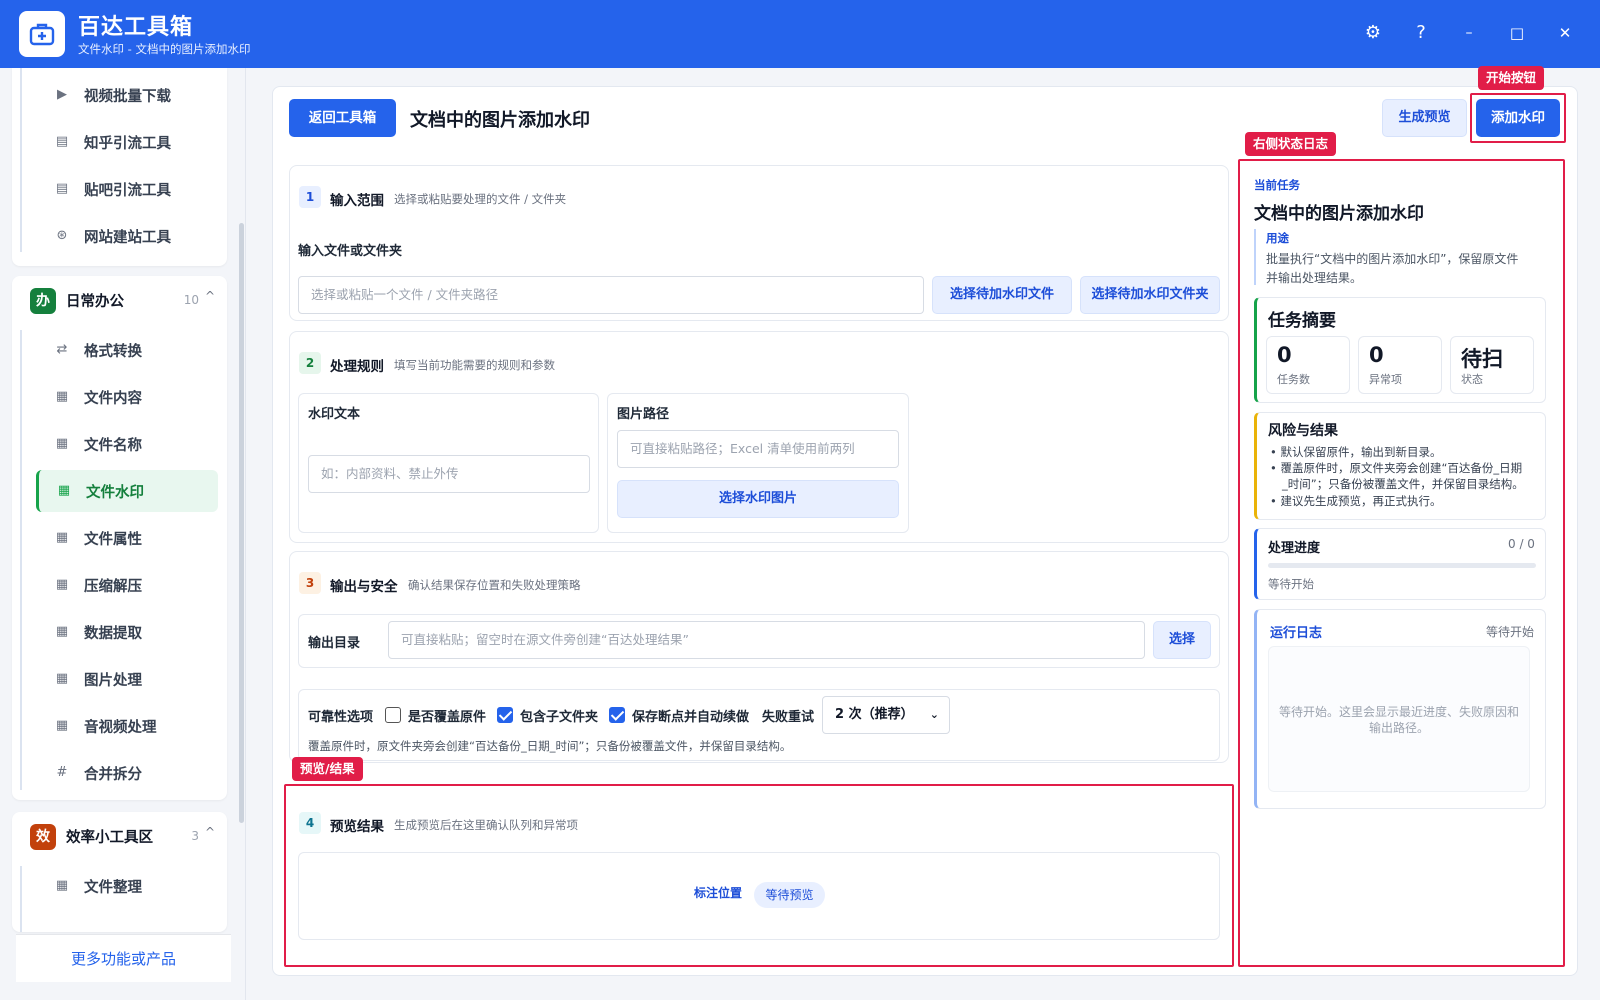  What do you see at coordinates (1518, 118) in the screenshot?
I see `annotation-box-start` at bounding box center [1518, 118].